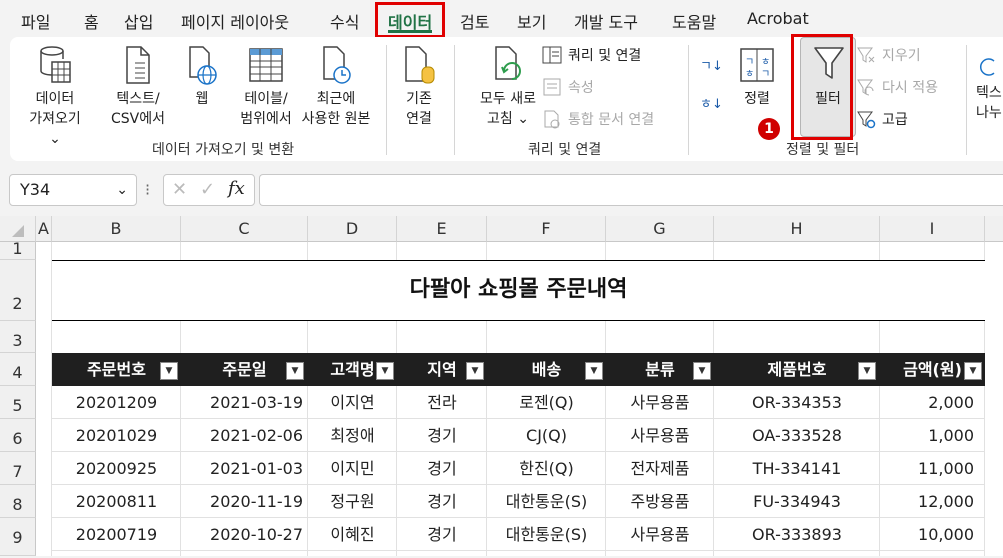  I want to click on table-cell: 2021-03-19, so click(244, 402).